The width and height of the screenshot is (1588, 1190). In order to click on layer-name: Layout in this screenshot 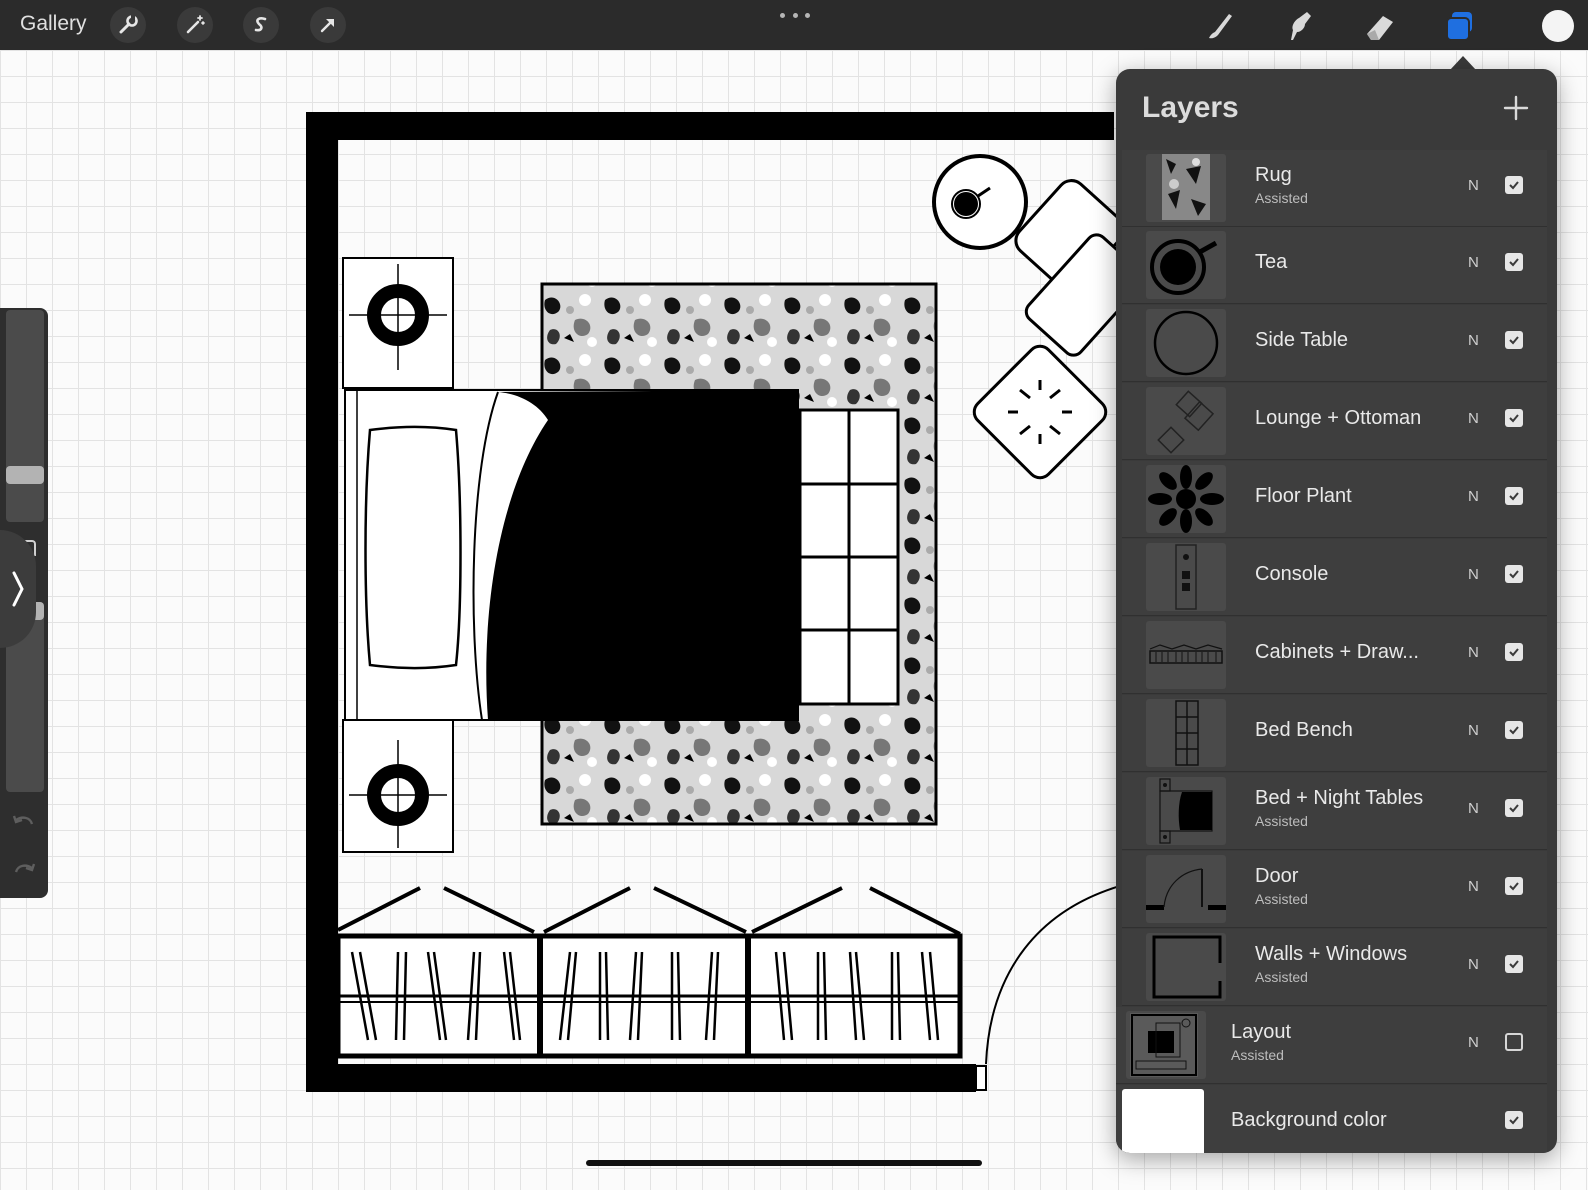, I will do `click(1261, 1032)`.